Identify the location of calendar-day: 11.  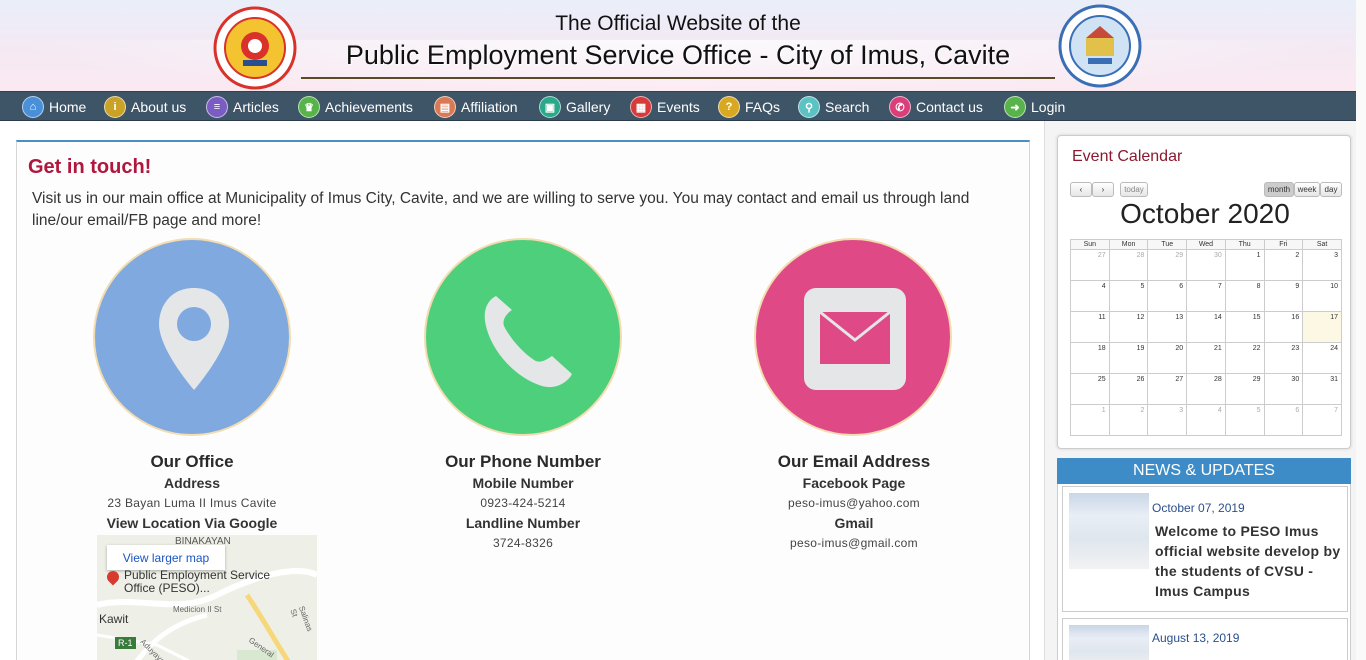
(1090, 327).